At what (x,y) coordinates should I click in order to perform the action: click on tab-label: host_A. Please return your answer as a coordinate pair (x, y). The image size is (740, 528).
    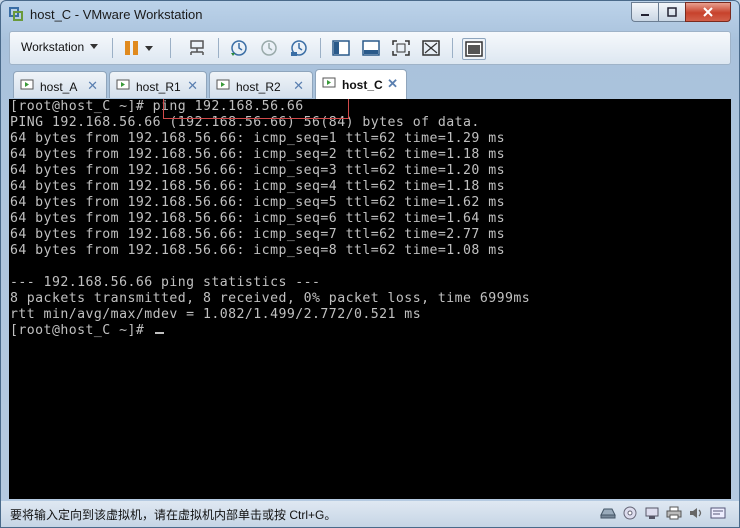
    Looking at the image, I should click on (59, 87).